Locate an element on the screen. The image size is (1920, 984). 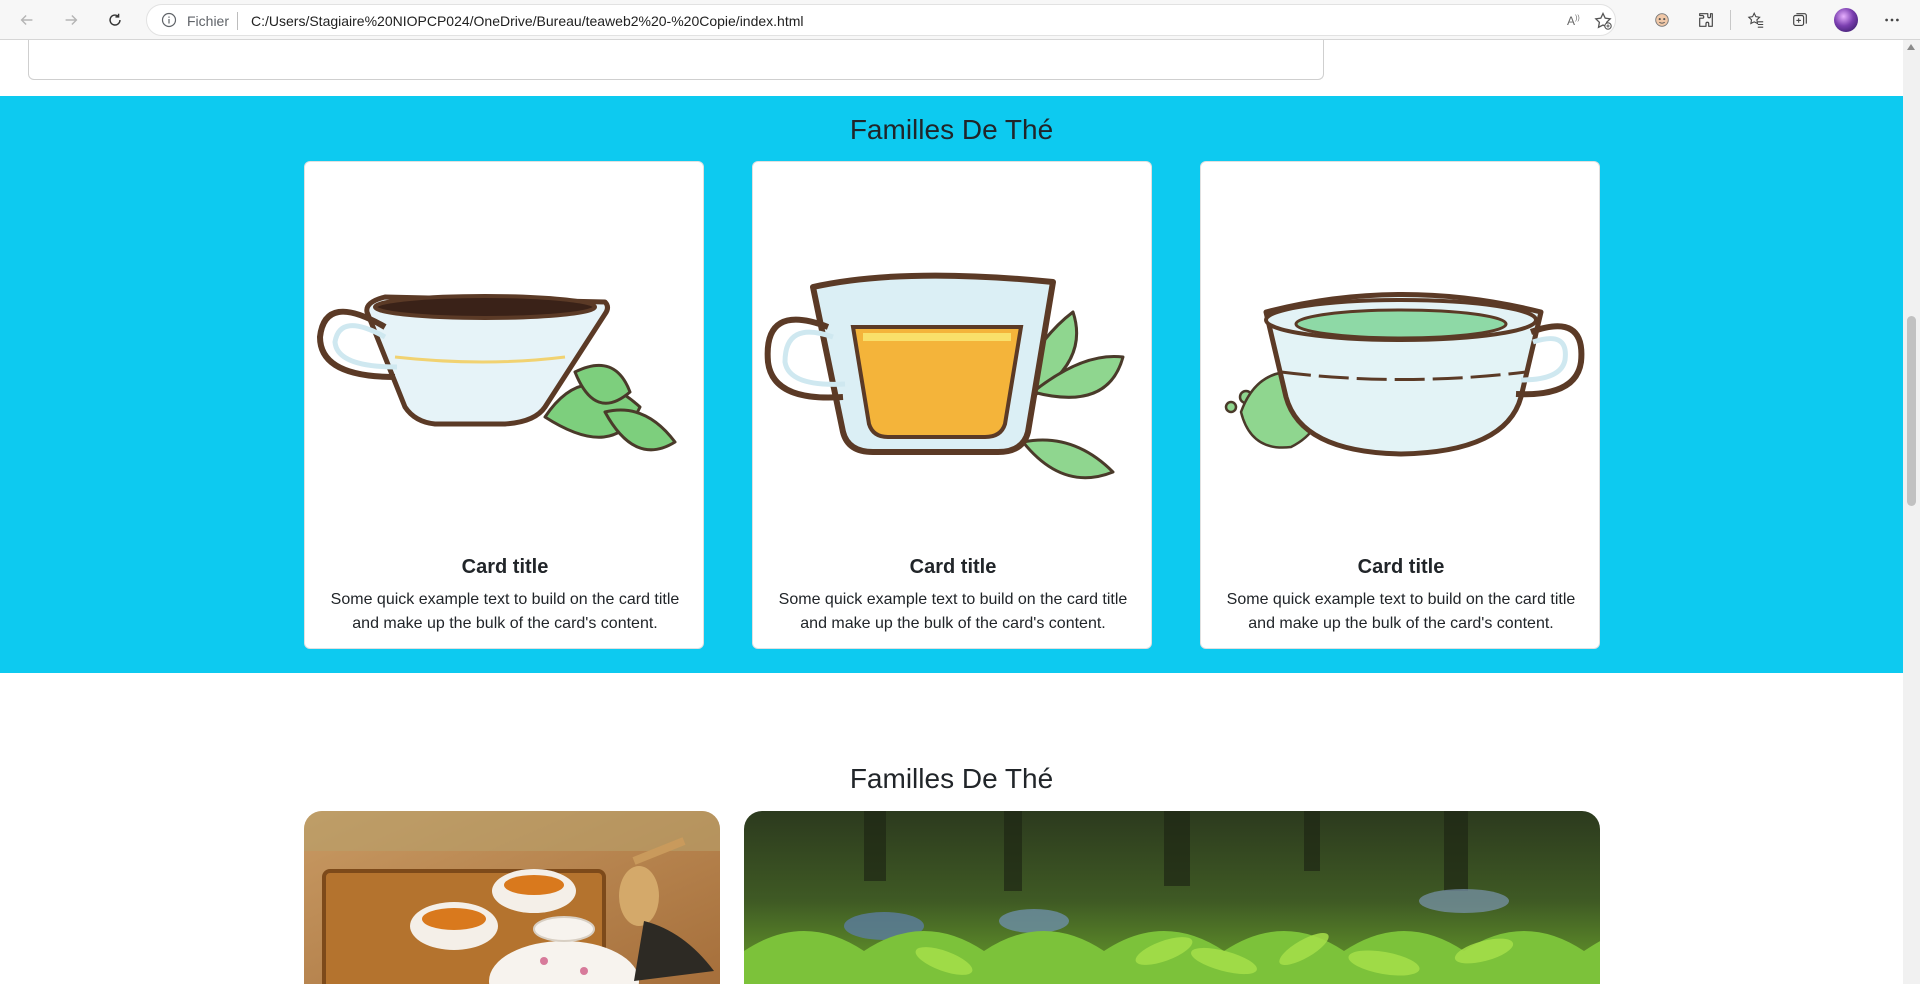
tea-set-on-bamboo-tray-photo is located at coordinates (512, 897).